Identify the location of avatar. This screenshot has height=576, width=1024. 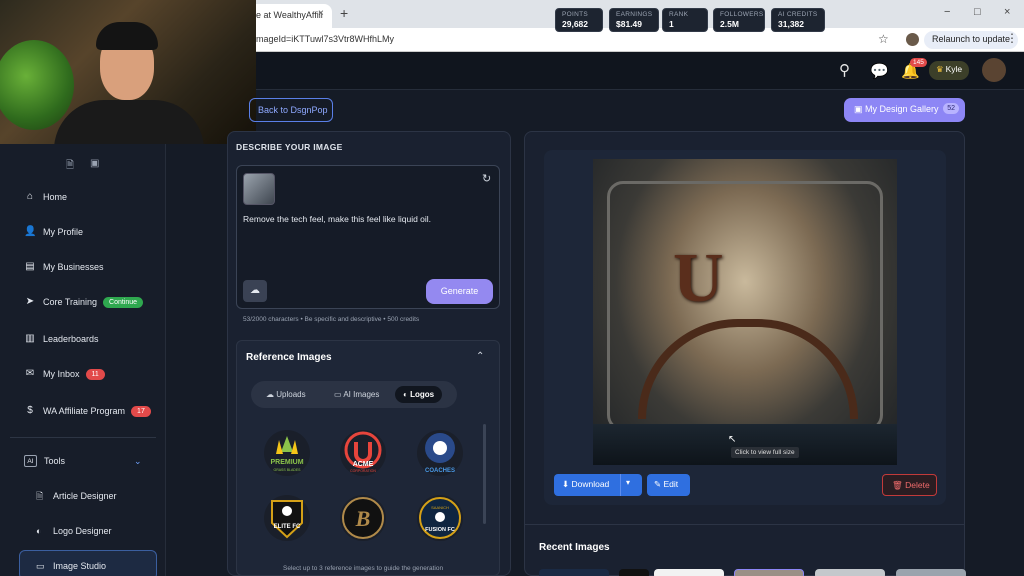
(994, 70).